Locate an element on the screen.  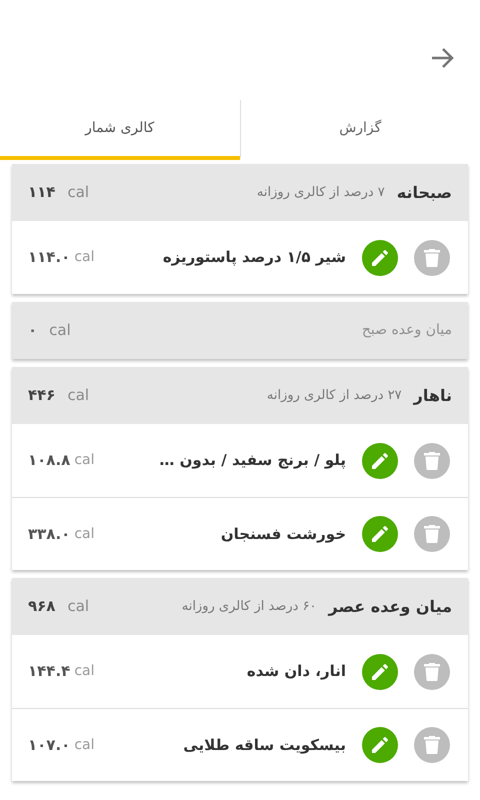
meal-total: ۱۱۴ is located at coordinates (42, 193).